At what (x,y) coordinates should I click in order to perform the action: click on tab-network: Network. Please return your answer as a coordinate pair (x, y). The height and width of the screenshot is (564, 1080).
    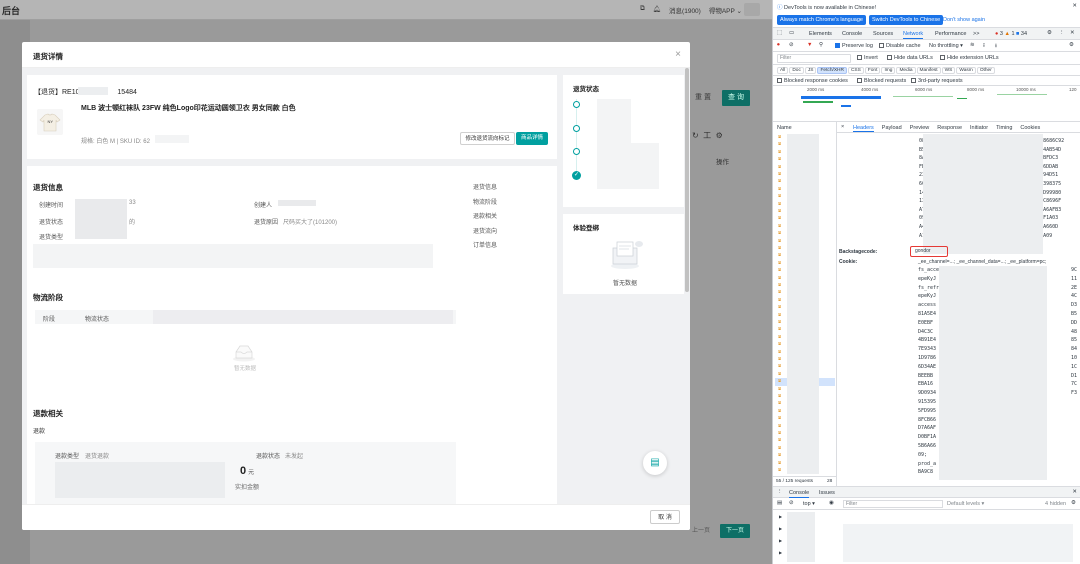
    Looking at the image, I should click on (913, 35).